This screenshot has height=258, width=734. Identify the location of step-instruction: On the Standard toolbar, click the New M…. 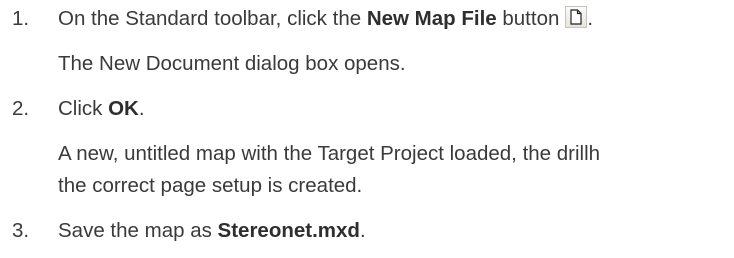
(325, 19).